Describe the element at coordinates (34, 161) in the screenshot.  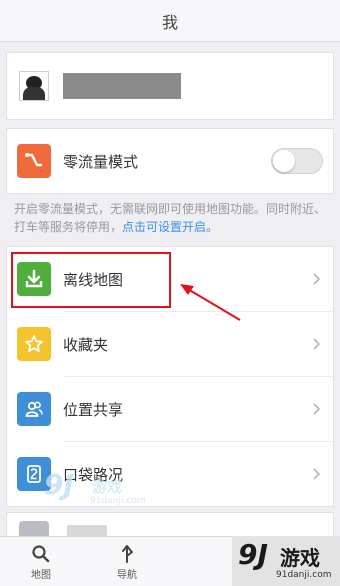
I see `route-icon` at that location.